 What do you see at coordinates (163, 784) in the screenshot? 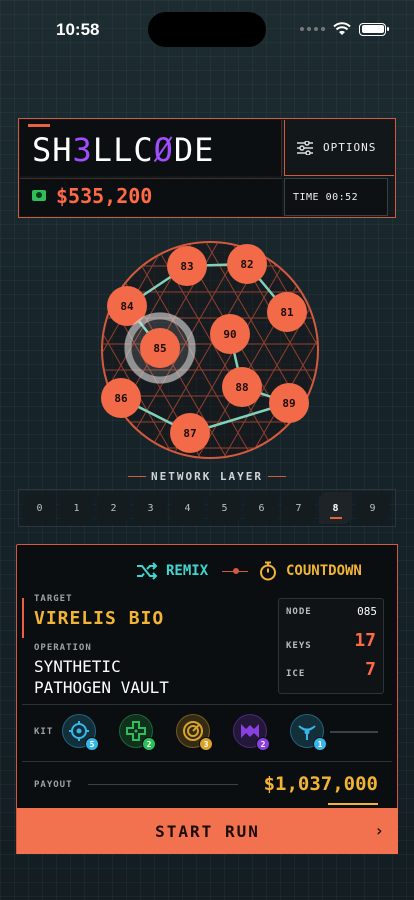
I see `payout-line` at bounding box center [163, 784].